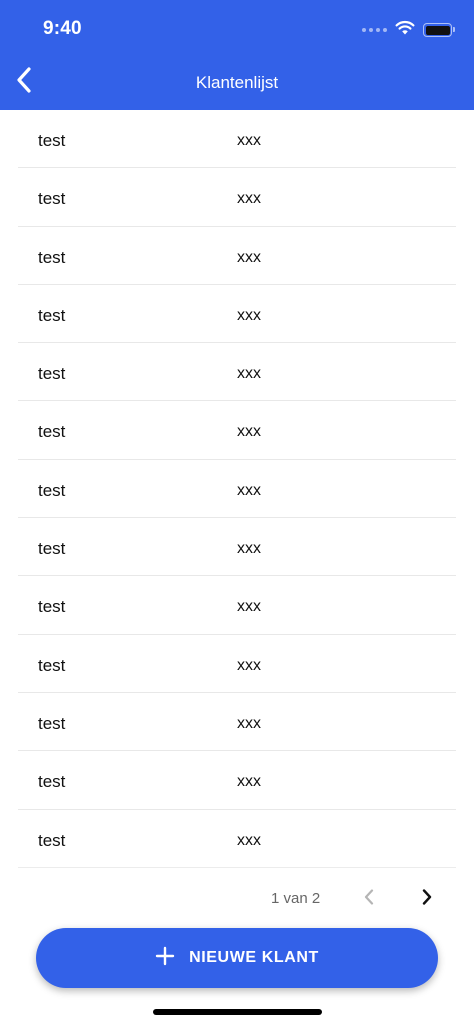 The image size is (474, 1025). I want to click on battery-icon, so click(439, 30).